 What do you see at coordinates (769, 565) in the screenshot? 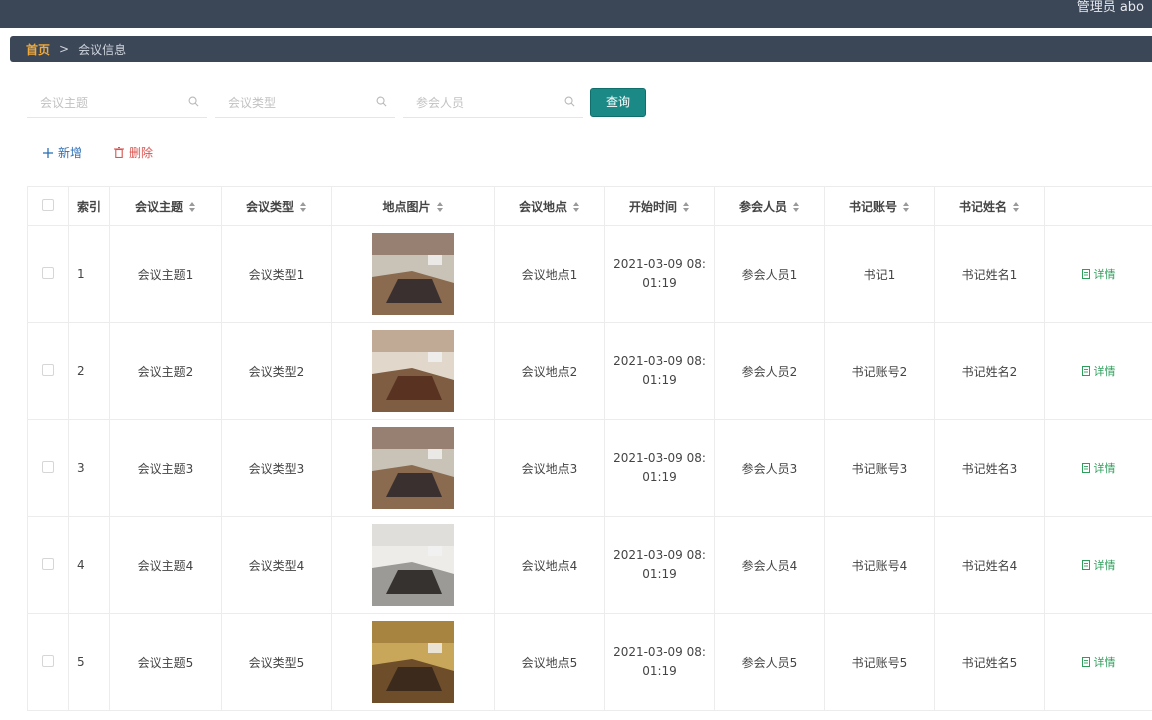
I see `row-people: 参会人员4` at bounding box center [769, 565].